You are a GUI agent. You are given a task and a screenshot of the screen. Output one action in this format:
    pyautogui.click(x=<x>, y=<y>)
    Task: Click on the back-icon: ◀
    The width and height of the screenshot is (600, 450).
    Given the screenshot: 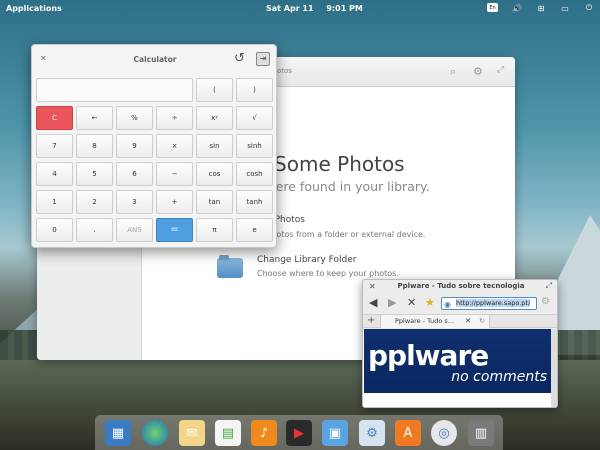 What is the action you would take?
    pyautogui.click(x=373, y=302)
    